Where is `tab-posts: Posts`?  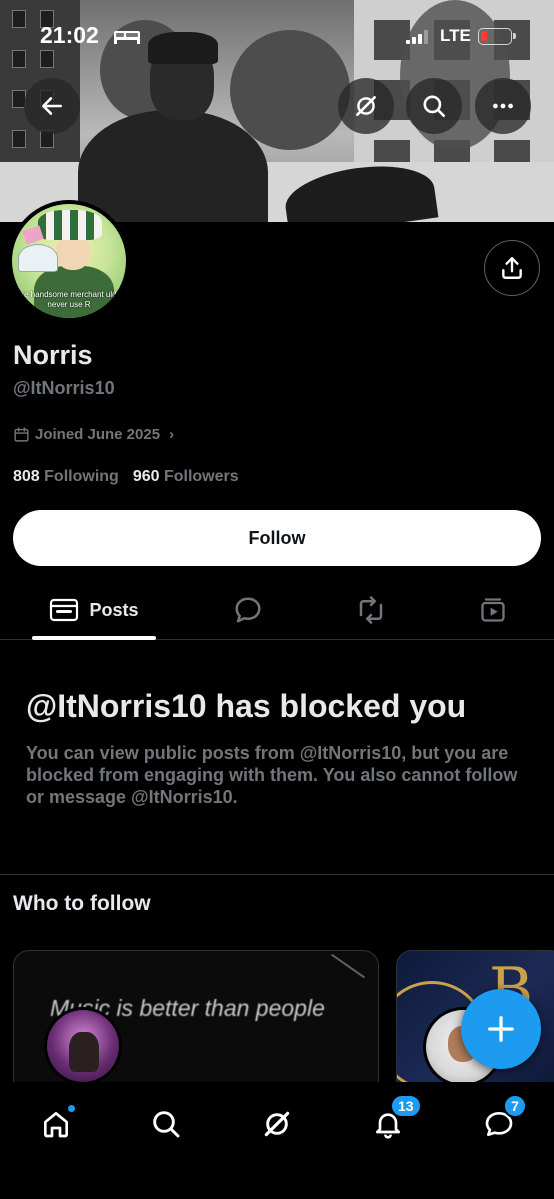 tab-posts: Posts is located at coordinates (94, 610).